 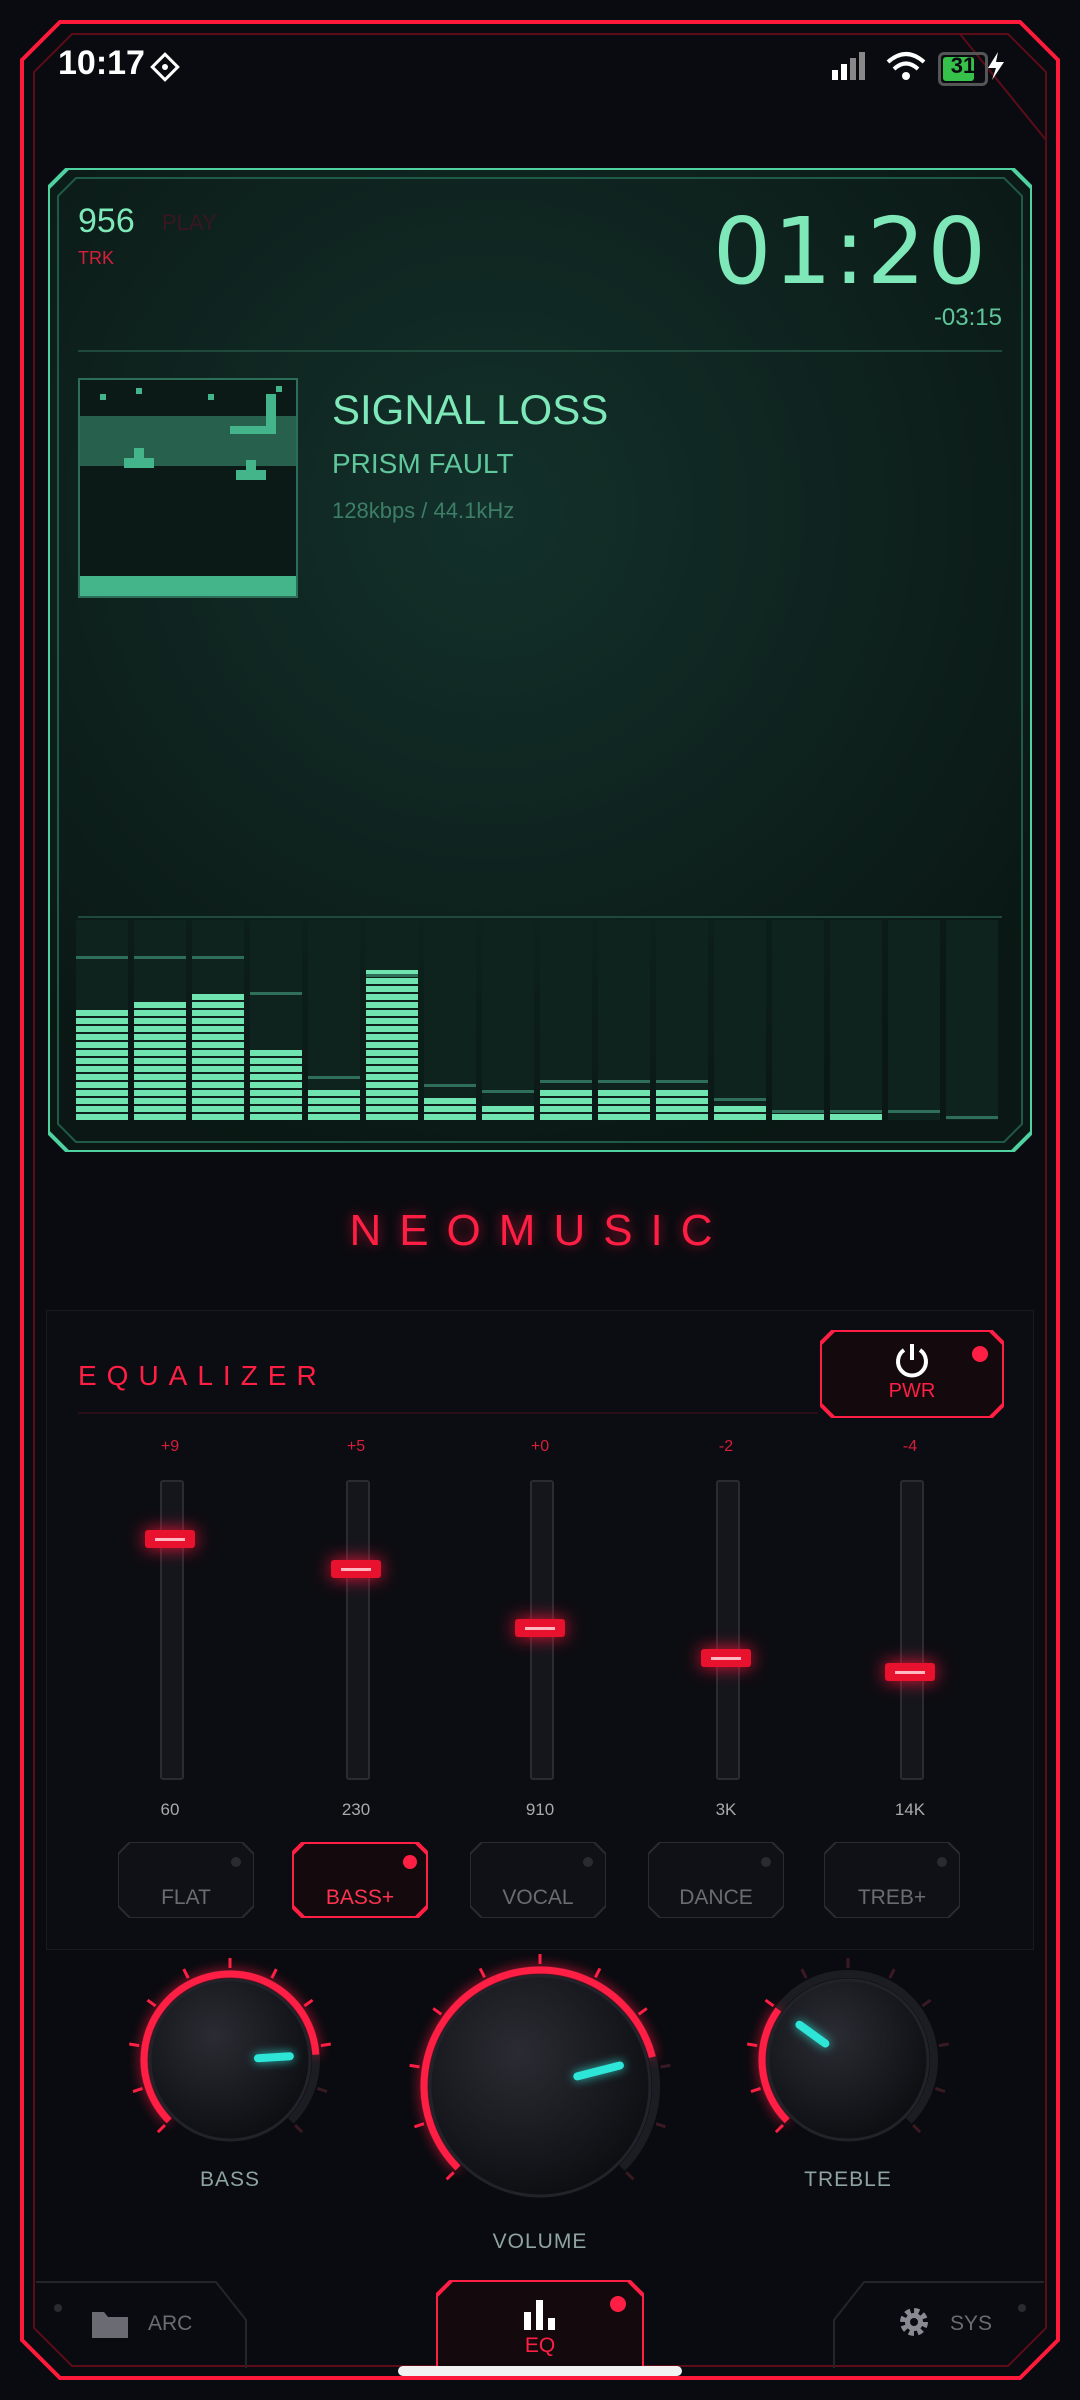 What do you see at coordinates (540, 2086) in the screenshot?
I see `volume-knob` at bounding box center [540, 2086].